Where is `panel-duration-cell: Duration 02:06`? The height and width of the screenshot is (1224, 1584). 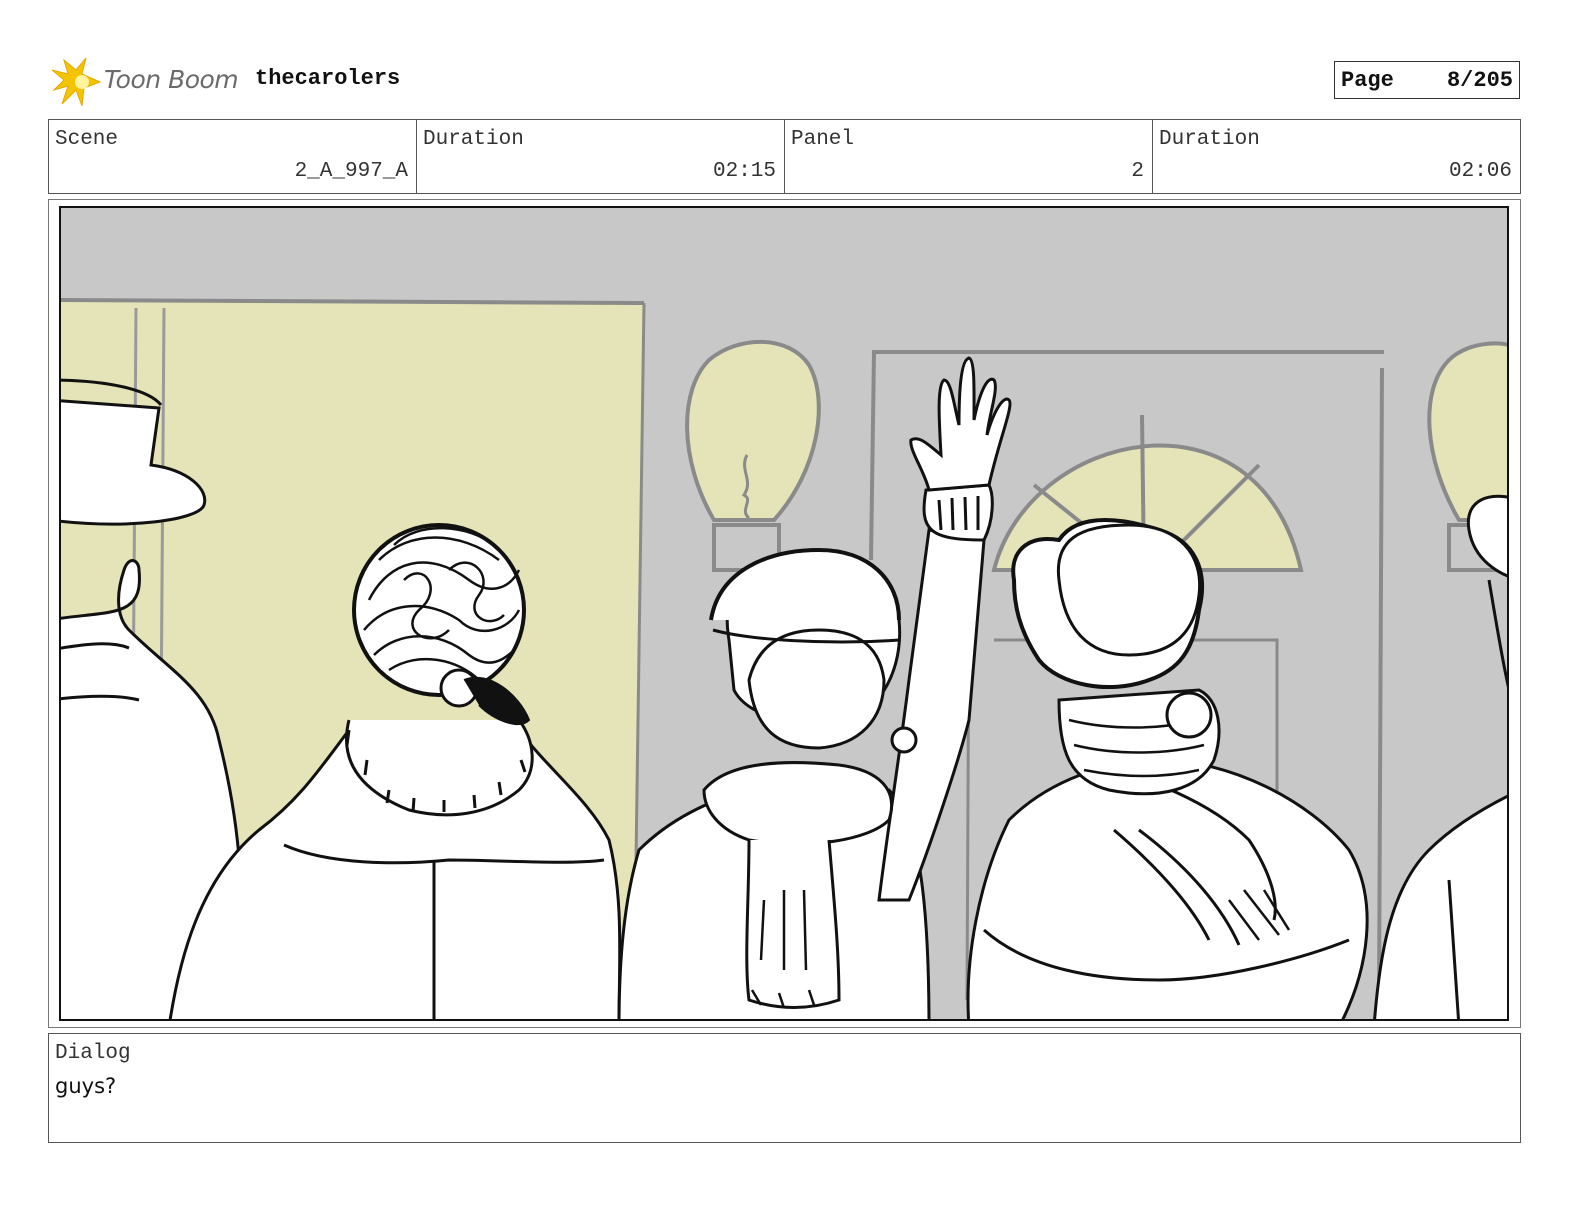
panel-duration-cell: Duration 02:06 is located at coordinates (1336, 156).